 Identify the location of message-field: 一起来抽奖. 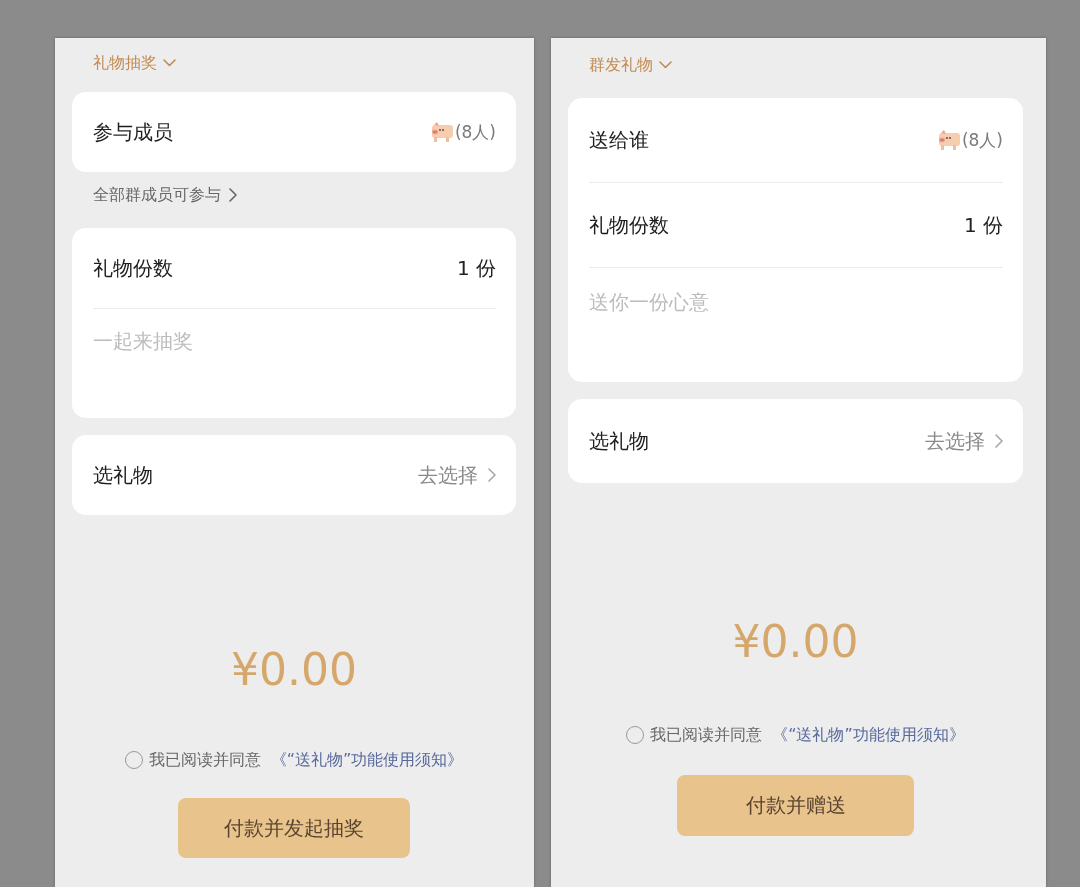
(294, 363).